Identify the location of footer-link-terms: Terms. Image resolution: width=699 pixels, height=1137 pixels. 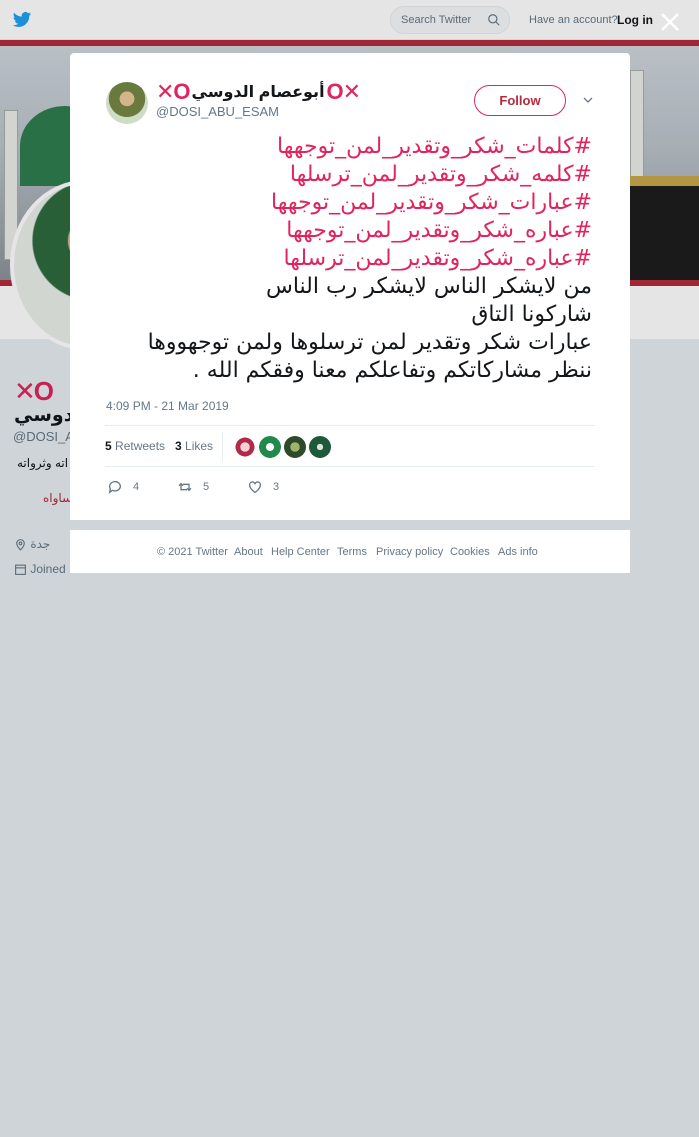
(352, 552).